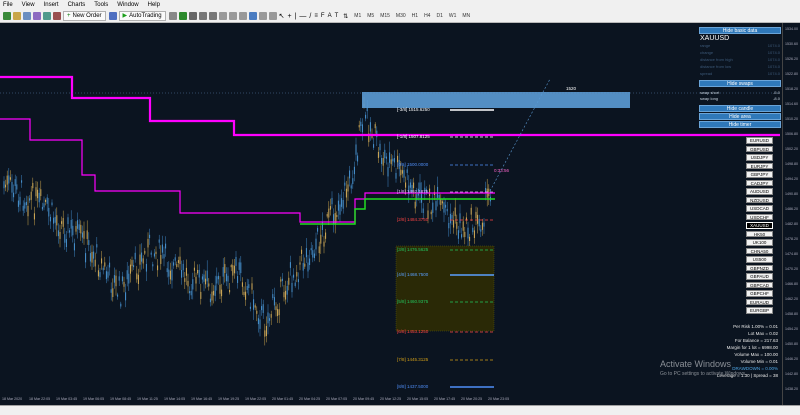  I want to click on symbol-button-gbpcad: GBPCAD, so click(759, 284).